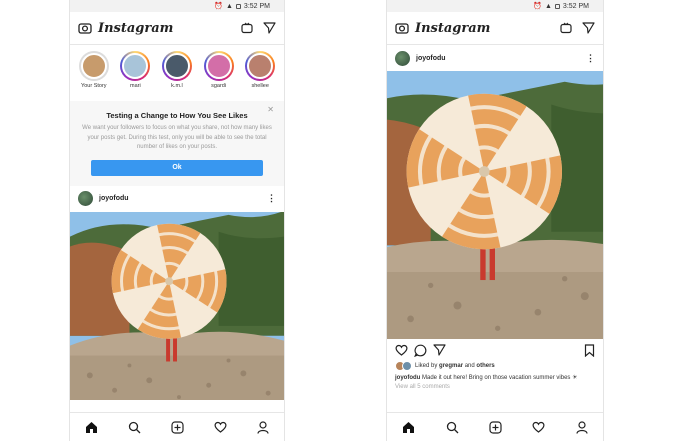 This screenshot has height=441, width=700. Describe the element at coordinates (575, 378) in the screenshot. I see `caption-emoji: ☀` at that location.